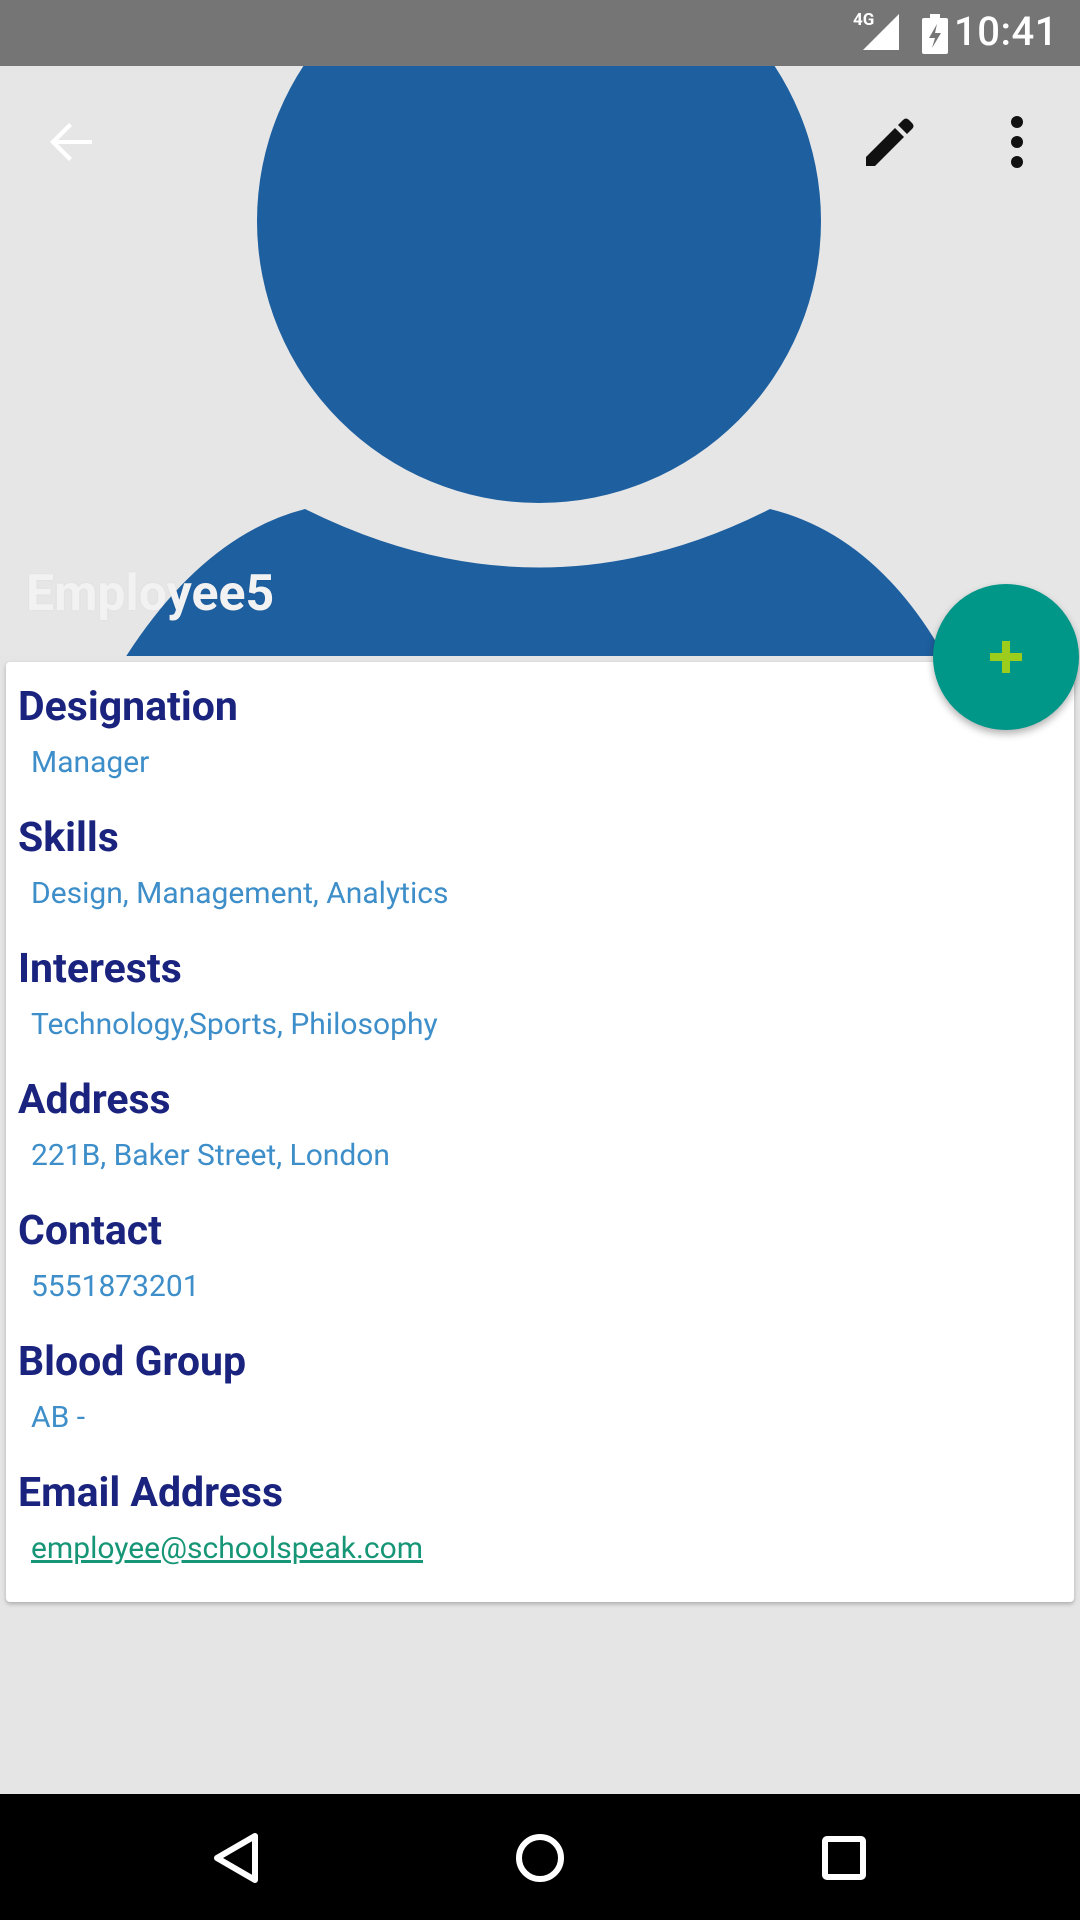 This screenshot has width=1080, height=1920. Describe the element at coordinates (220, 1518) in the screenshot. I see `email-field: Email Address employee@schoolspeak.com` at that location.